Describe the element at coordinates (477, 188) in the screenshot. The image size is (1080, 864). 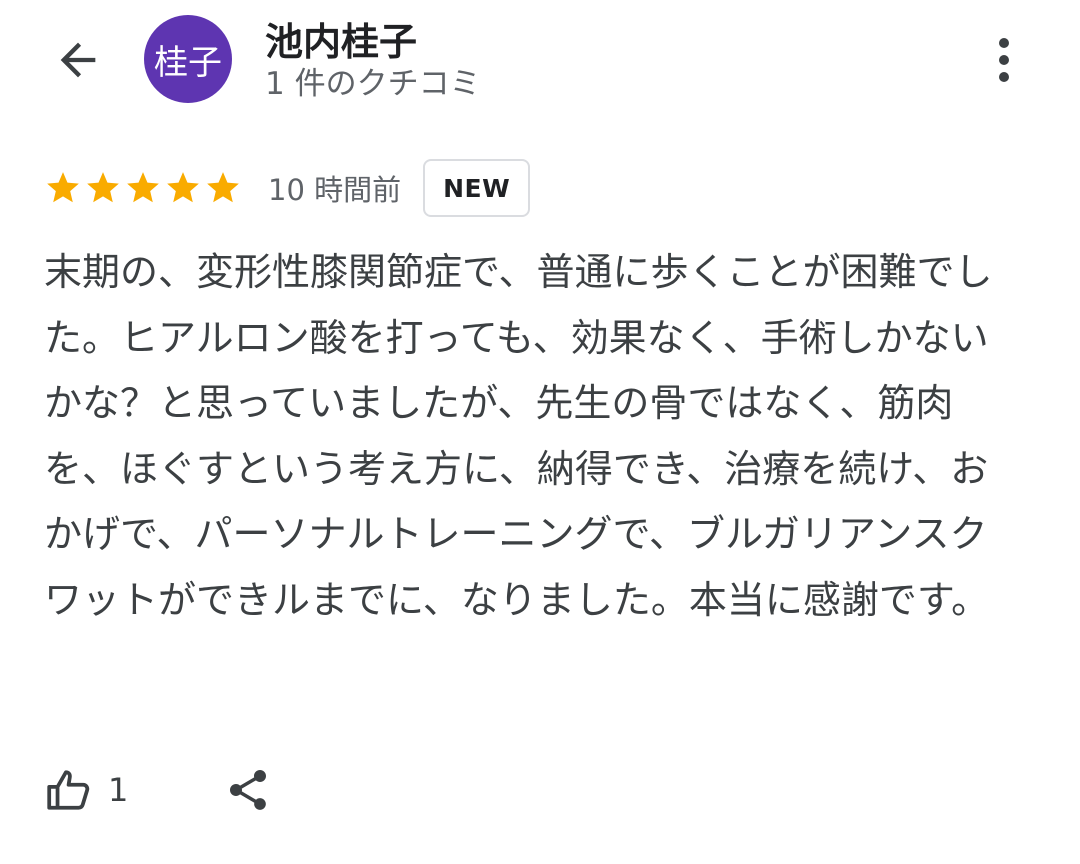
I see `new-badge: NEW` at that location.